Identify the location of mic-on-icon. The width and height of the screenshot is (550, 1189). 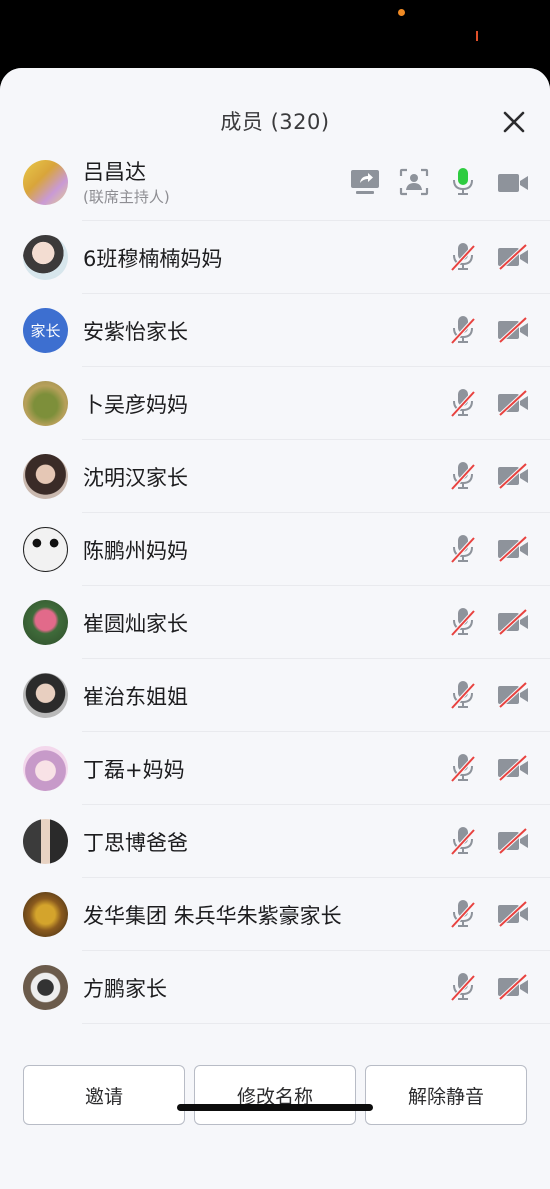
(463, 182).